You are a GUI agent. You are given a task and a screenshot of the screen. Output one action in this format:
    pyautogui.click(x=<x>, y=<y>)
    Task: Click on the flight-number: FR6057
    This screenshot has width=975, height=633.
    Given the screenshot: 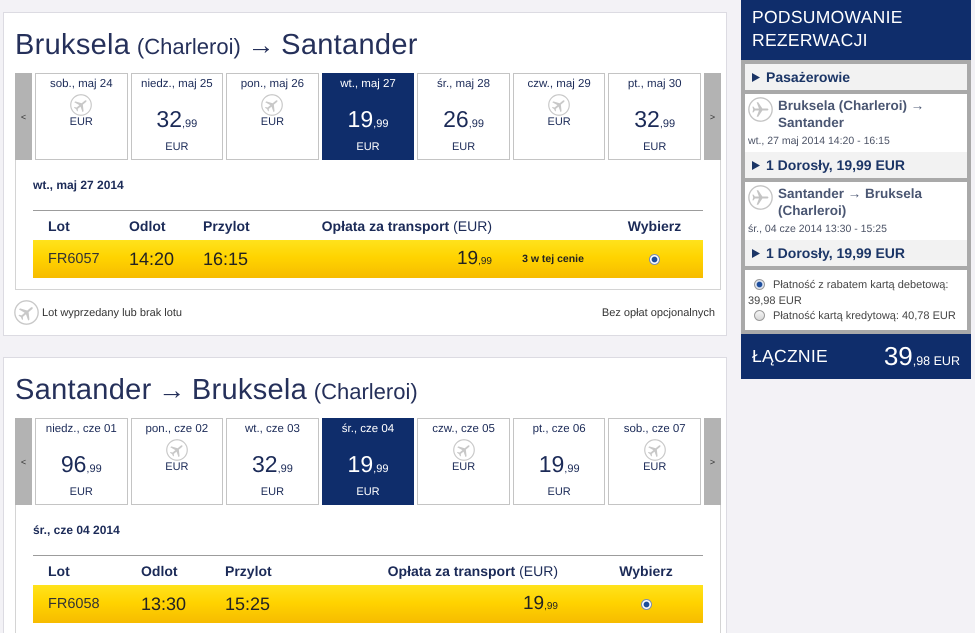 What is the action you would take?
    pyautogui.click(x=74, y=259)
    